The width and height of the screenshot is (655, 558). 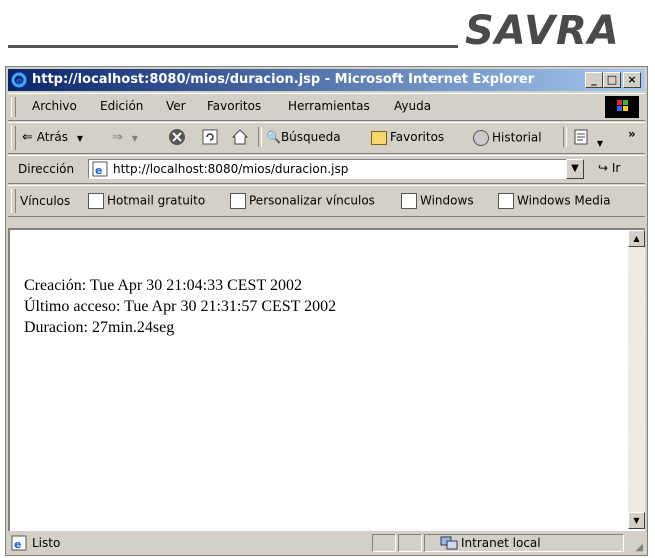 What do you see at coordinates (121, 106) in the screenshot?
I see `menu-edicion: Edición` at bounding box center [121, 106].